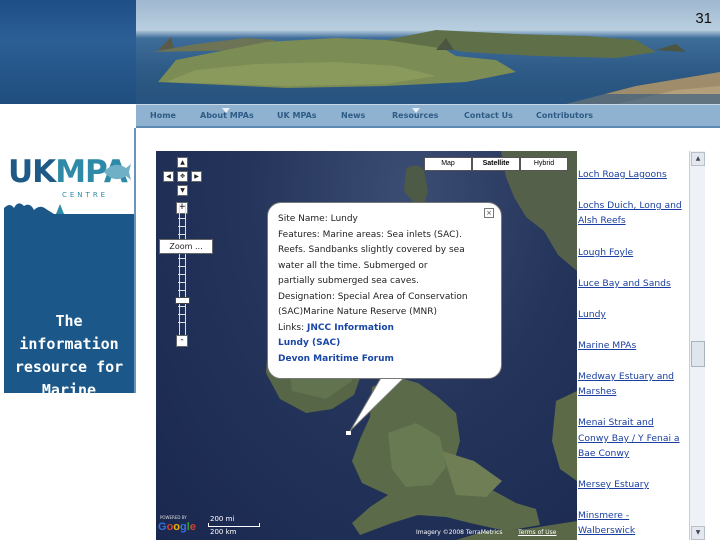  What do you see at coordinates (293, 327) in the screenshot?
I see `links-label: Links:` at bounding box center [293, 327].